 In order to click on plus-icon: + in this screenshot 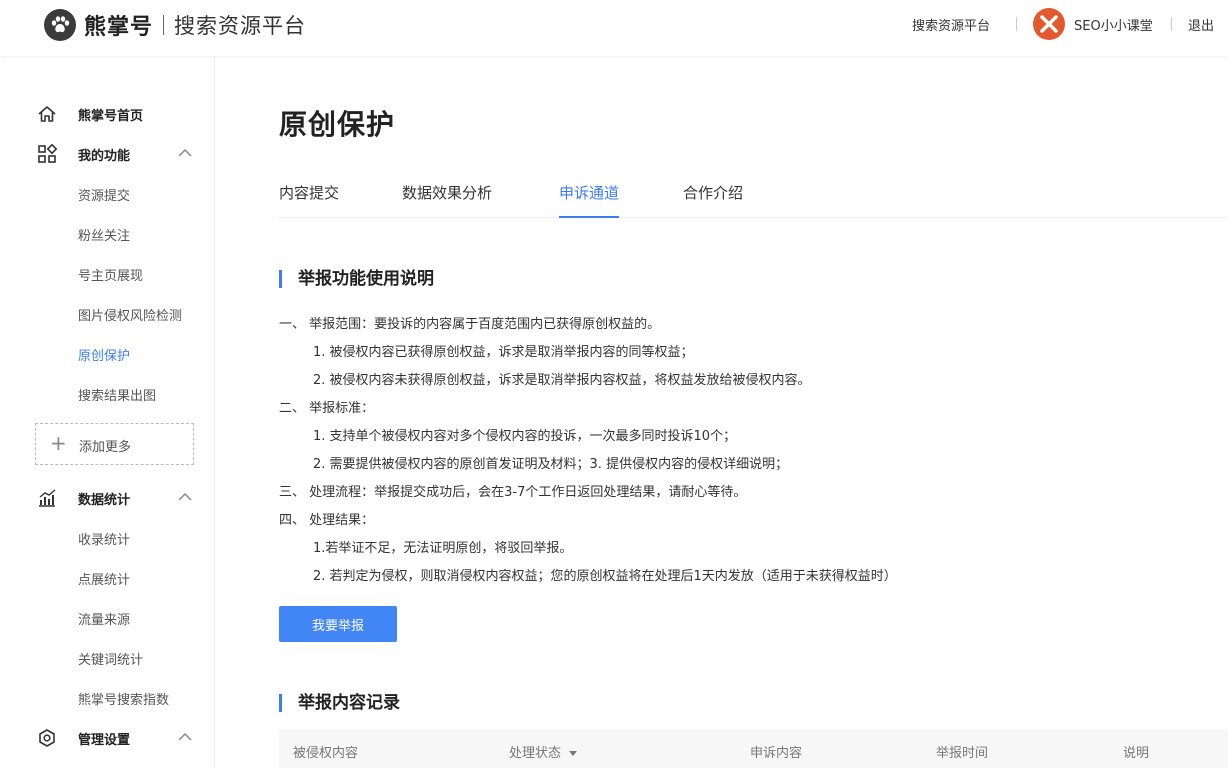, I will do `click(58, 443)`.